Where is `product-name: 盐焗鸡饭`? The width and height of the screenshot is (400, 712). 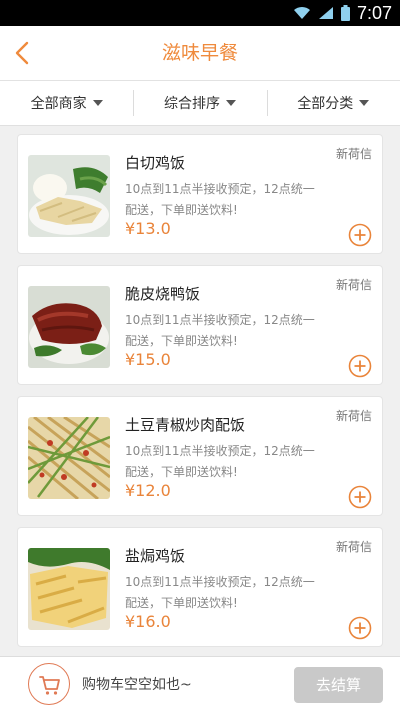 product-name: 盐焗鸡饭 is located at coordinates (155, 556).